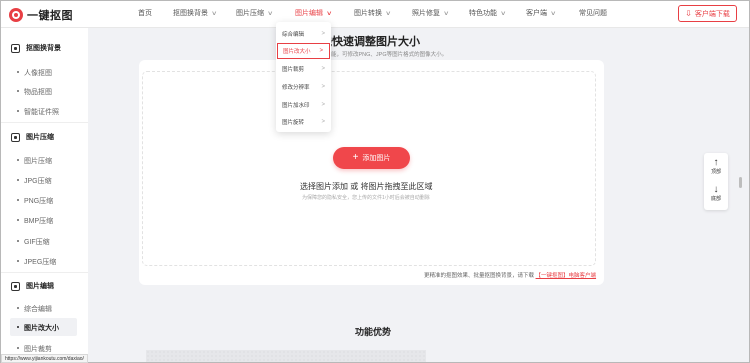 This screenshot has height=363, width=750. I want to click on client-download-button: ⇩ 客户端下载, so click(707, 13).